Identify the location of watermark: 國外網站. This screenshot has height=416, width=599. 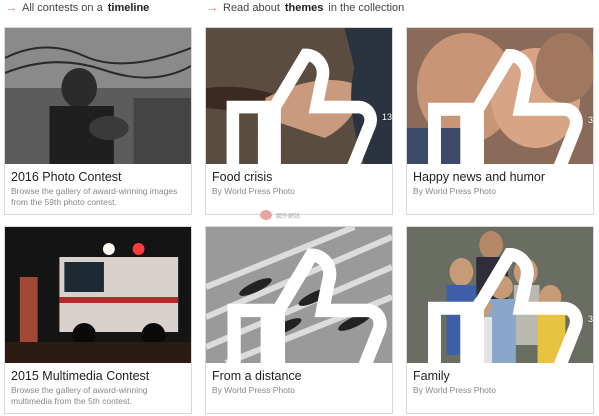
(280, 215).